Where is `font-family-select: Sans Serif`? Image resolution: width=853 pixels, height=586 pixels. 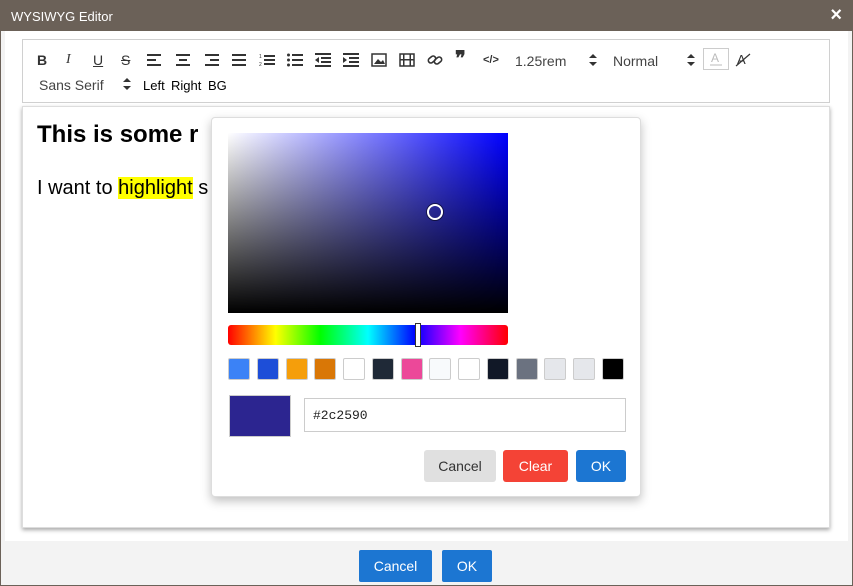 font-family-select: Sans Serif is located at coordinates (71, 85).